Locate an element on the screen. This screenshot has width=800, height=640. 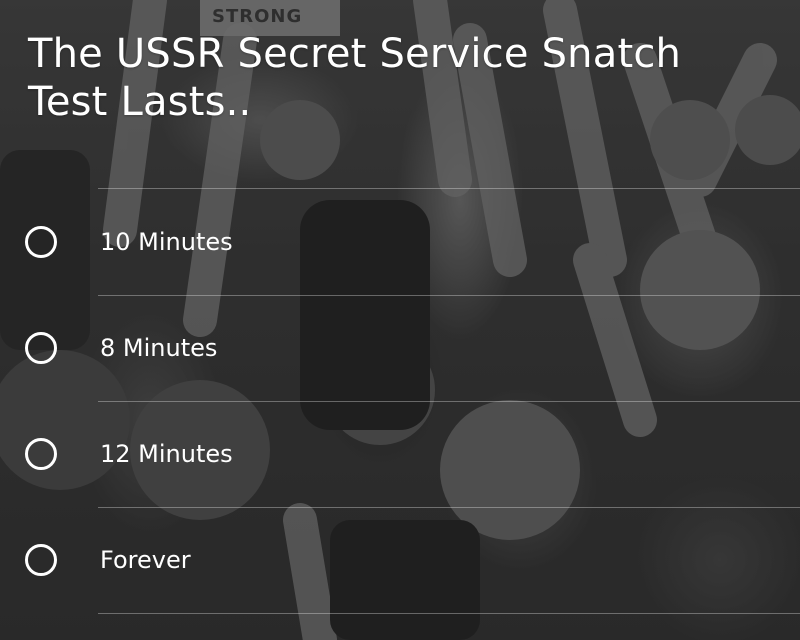
option-label: 10 Minutes is located at coordinates (166, 242).